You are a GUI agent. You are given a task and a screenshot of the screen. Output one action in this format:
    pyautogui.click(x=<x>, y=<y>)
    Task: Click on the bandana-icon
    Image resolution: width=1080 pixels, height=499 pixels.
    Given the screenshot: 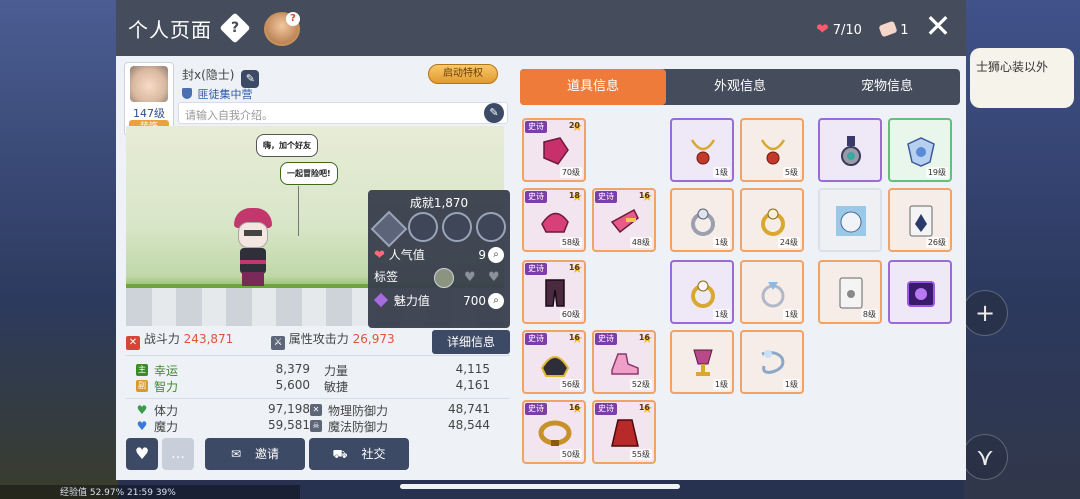 What is the action you would take?
    pyautogui.click(x=555, y=222)
    